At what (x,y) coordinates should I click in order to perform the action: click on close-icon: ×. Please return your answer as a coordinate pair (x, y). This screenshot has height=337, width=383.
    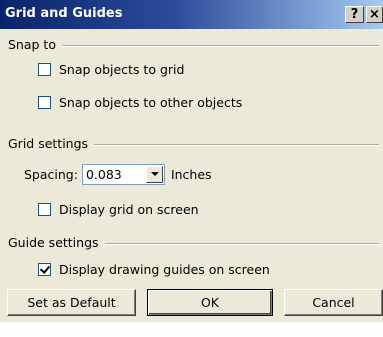
    Looking at the image, I should click on (374, 14).